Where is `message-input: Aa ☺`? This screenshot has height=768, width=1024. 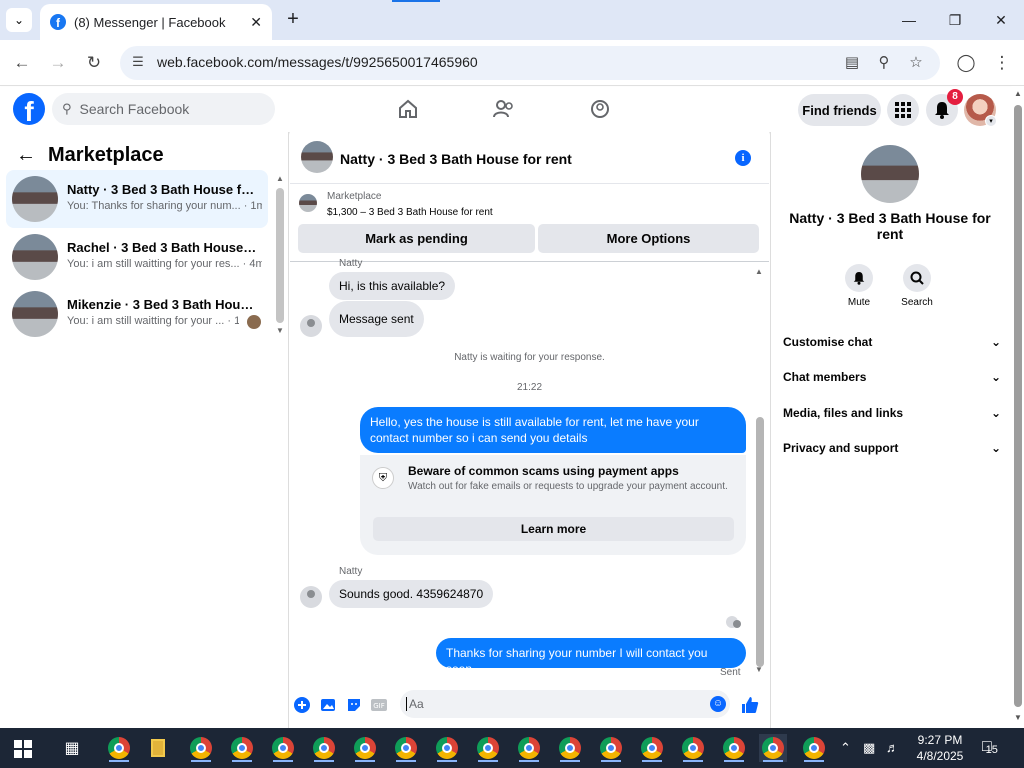
message-input: Aa ☺ is located at coordinates (565, 704).